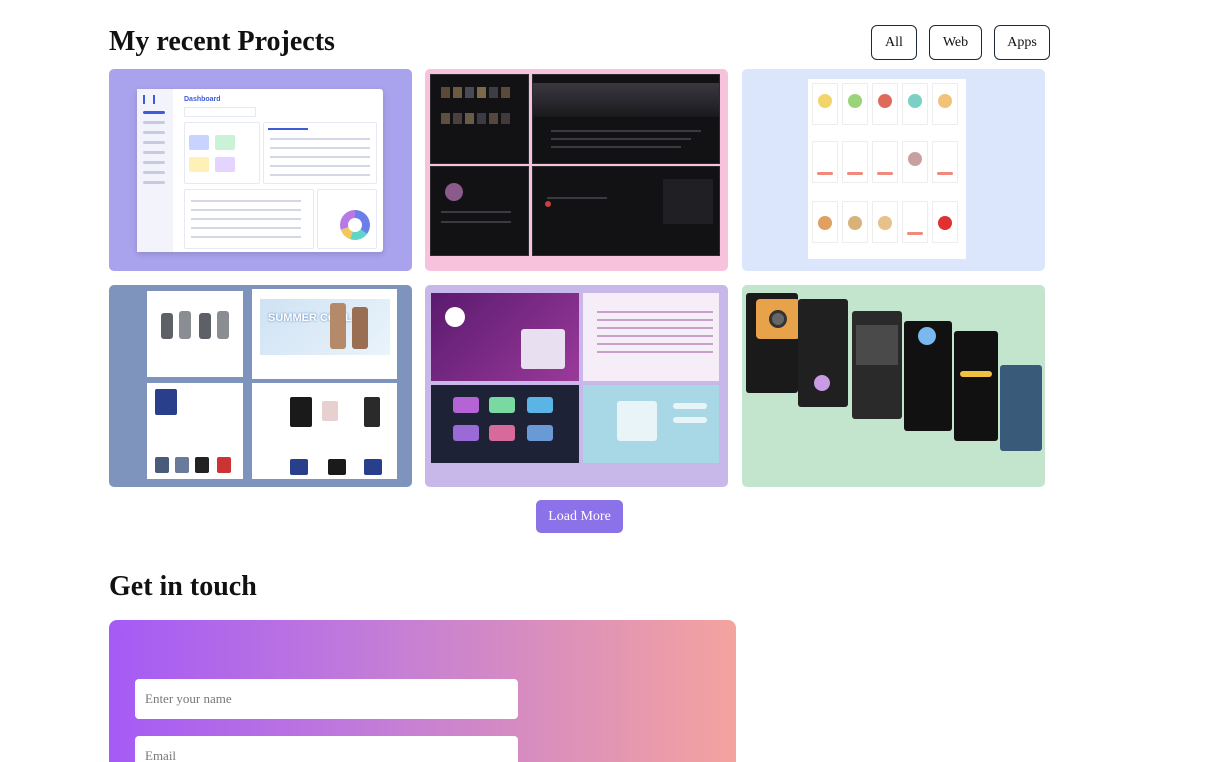  I want to click on contact-form, so click(422, 691).